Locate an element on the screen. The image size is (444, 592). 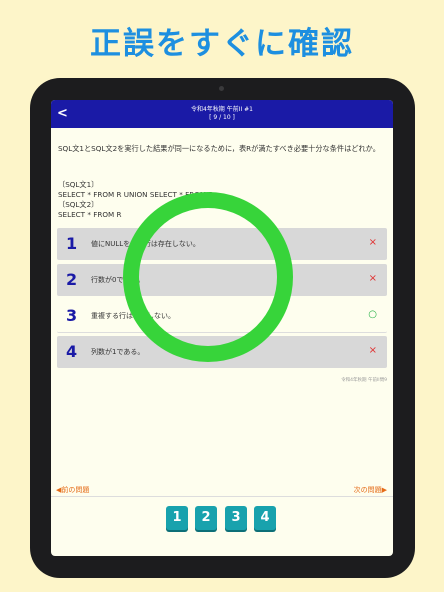
sql1-label: 〔SQL文1〕 is located at coordinates (78, 184).